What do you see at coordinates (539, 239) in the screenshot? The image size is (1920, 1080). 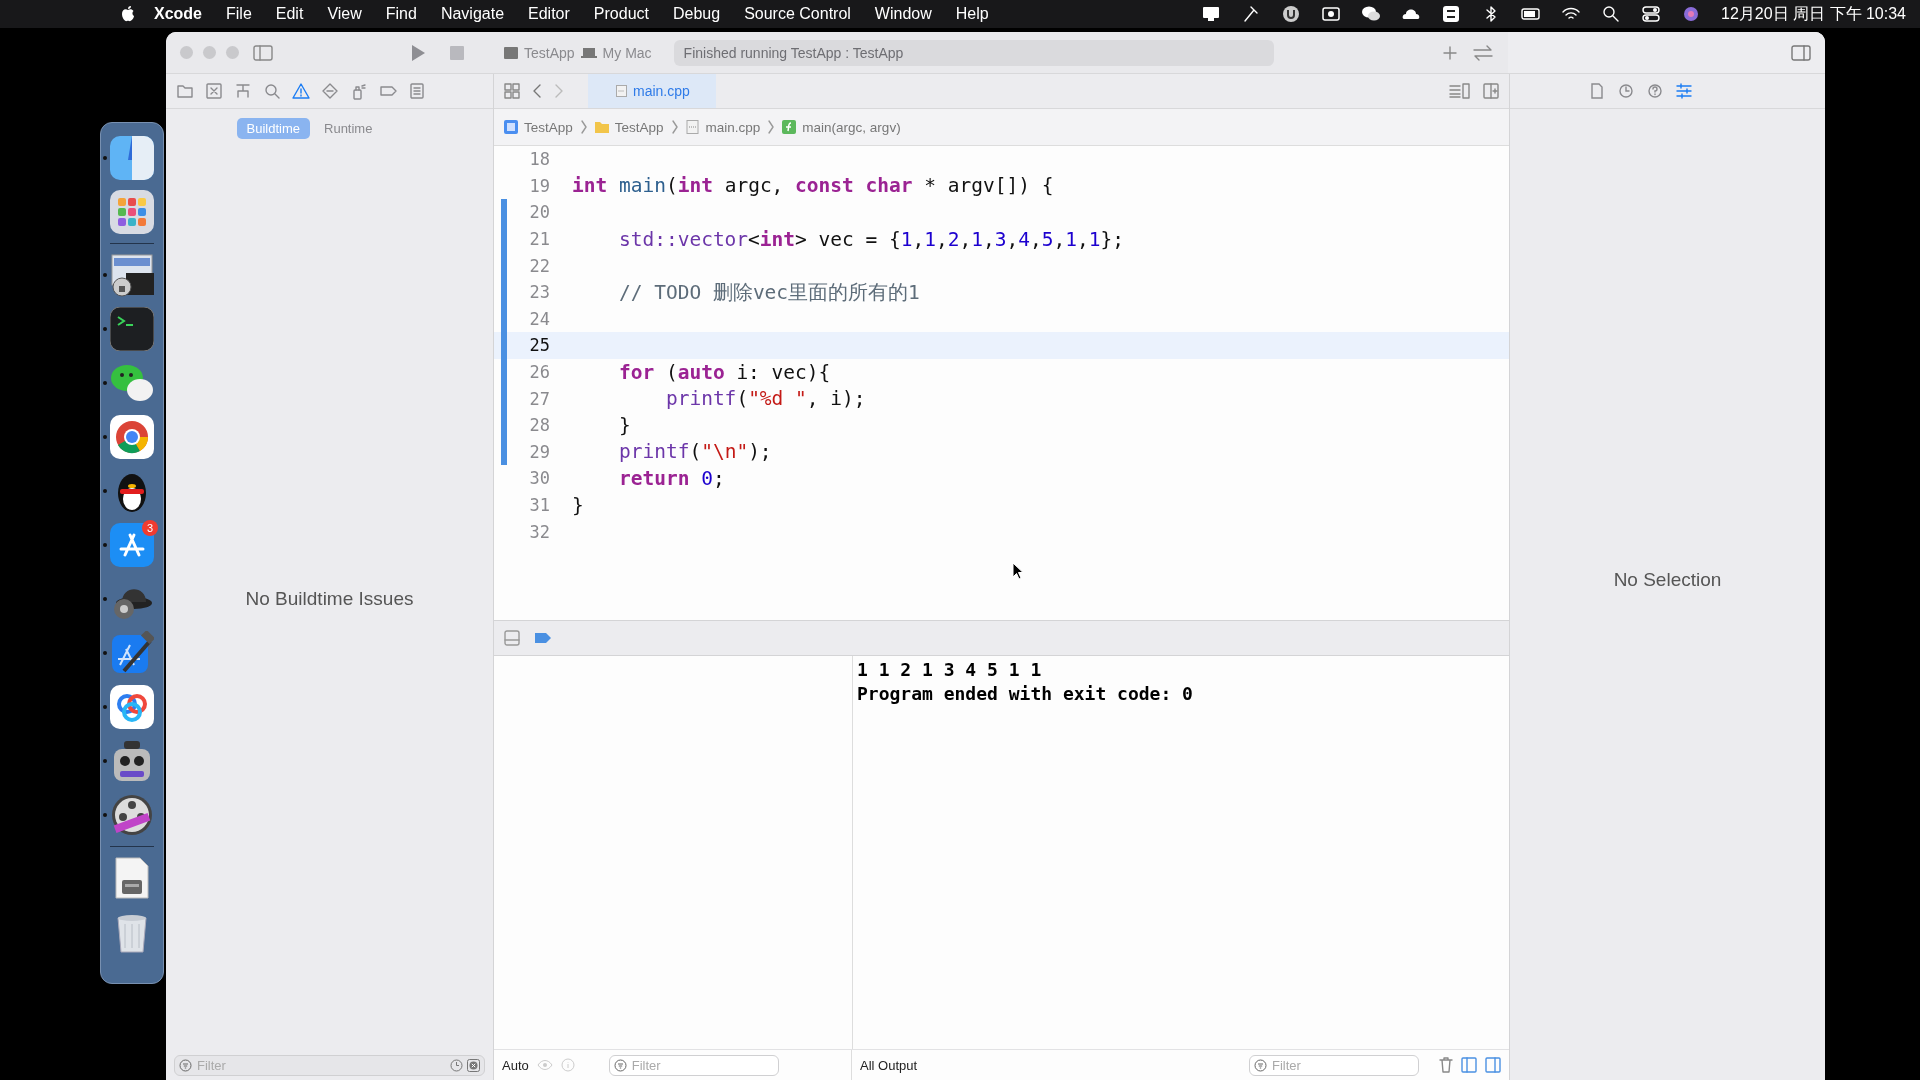 I see `line-number: 21` at bounding box center [539, 239].